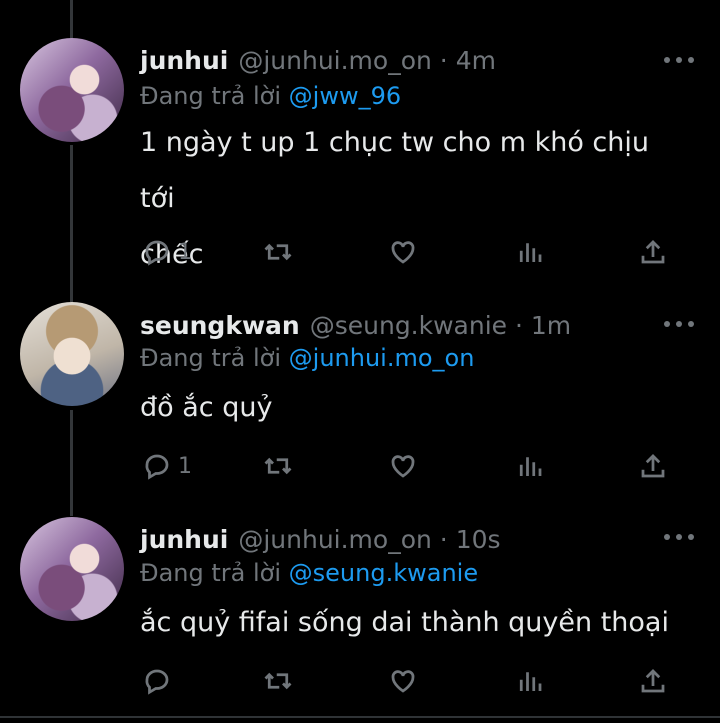  Describe the element at coordinates (360, 717) in the screenshot. I see `separator` at that location.